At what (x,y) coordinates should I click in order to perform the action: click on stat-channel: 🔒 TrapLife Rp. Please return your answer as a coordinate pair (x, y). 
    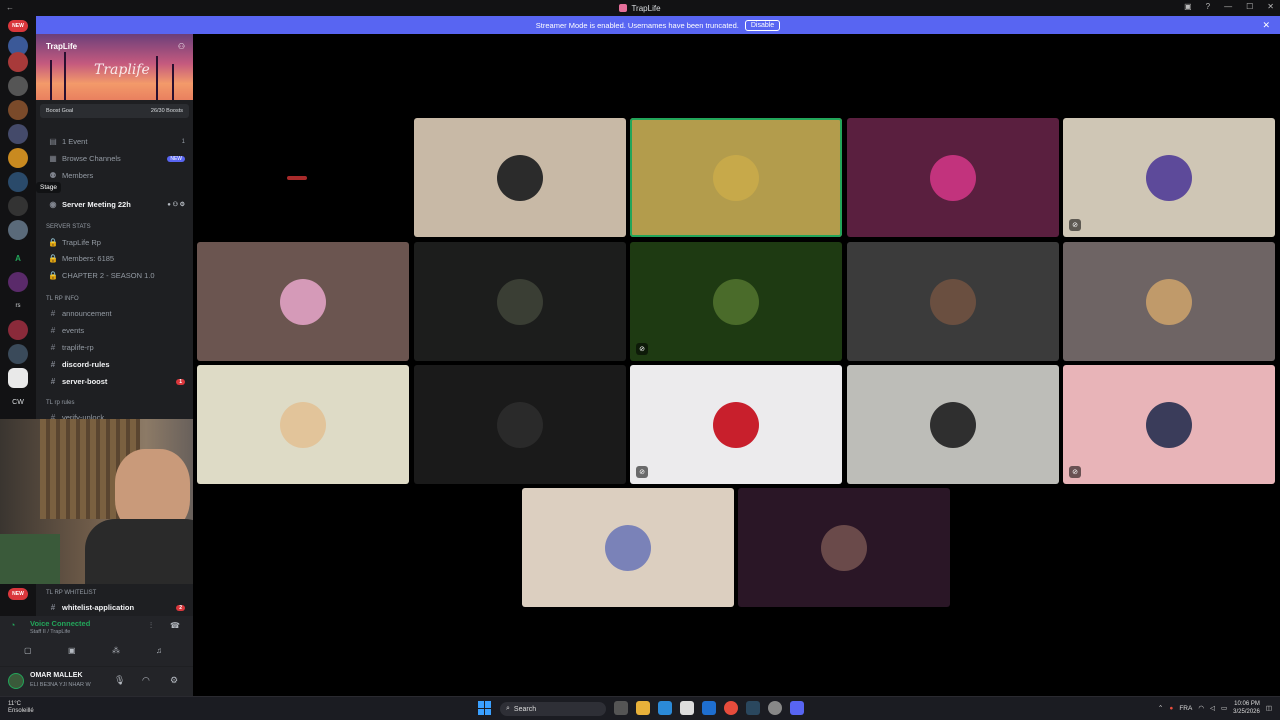
    Looking at the image, I should click on (114, 242).